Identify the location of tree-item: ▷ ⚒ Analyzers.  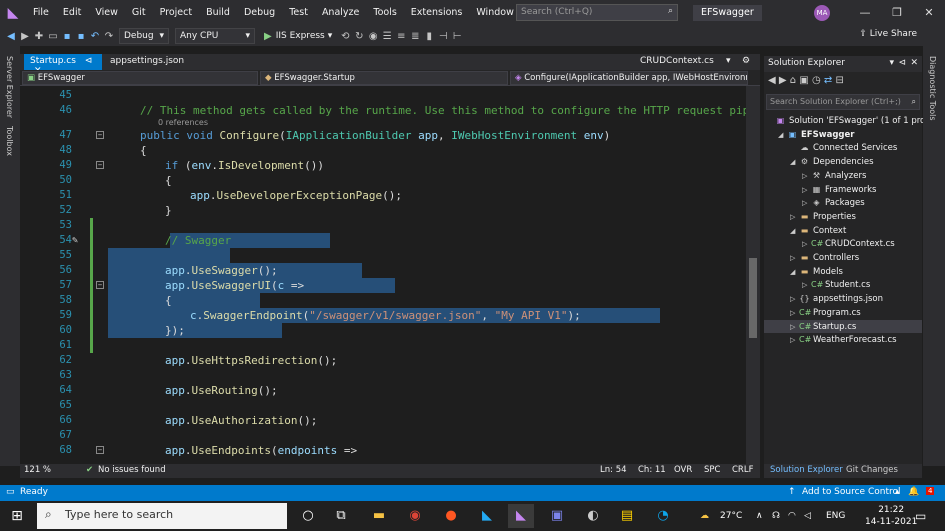
(843, 175).